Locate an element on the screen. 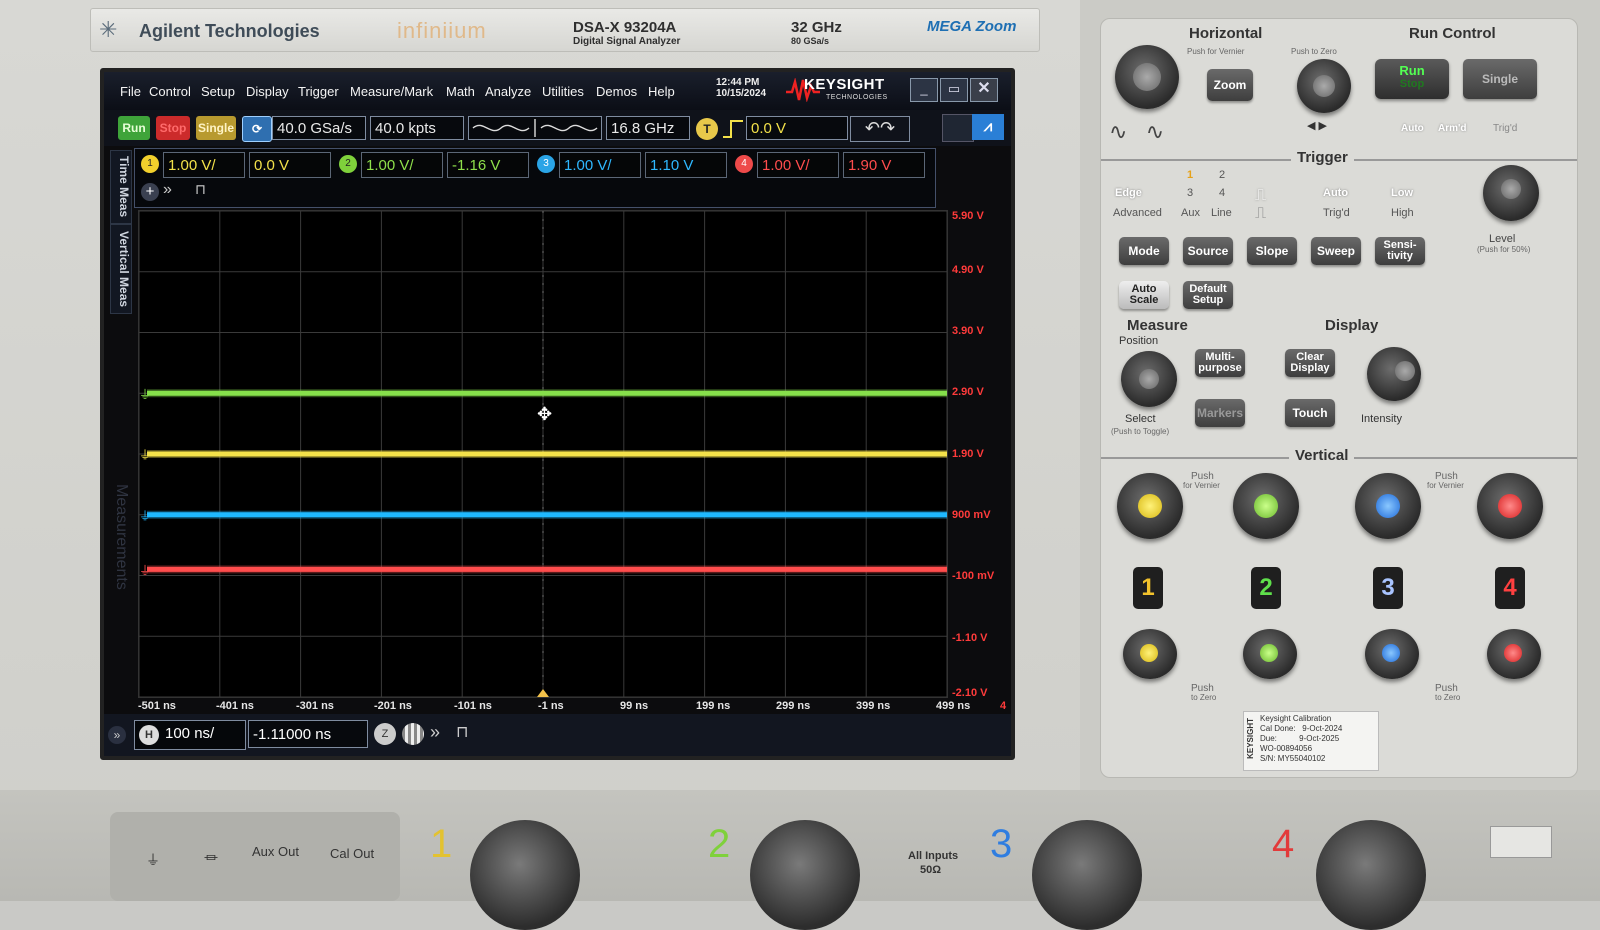  menu-analyze: Analyze is located at coordinates (508, 91).